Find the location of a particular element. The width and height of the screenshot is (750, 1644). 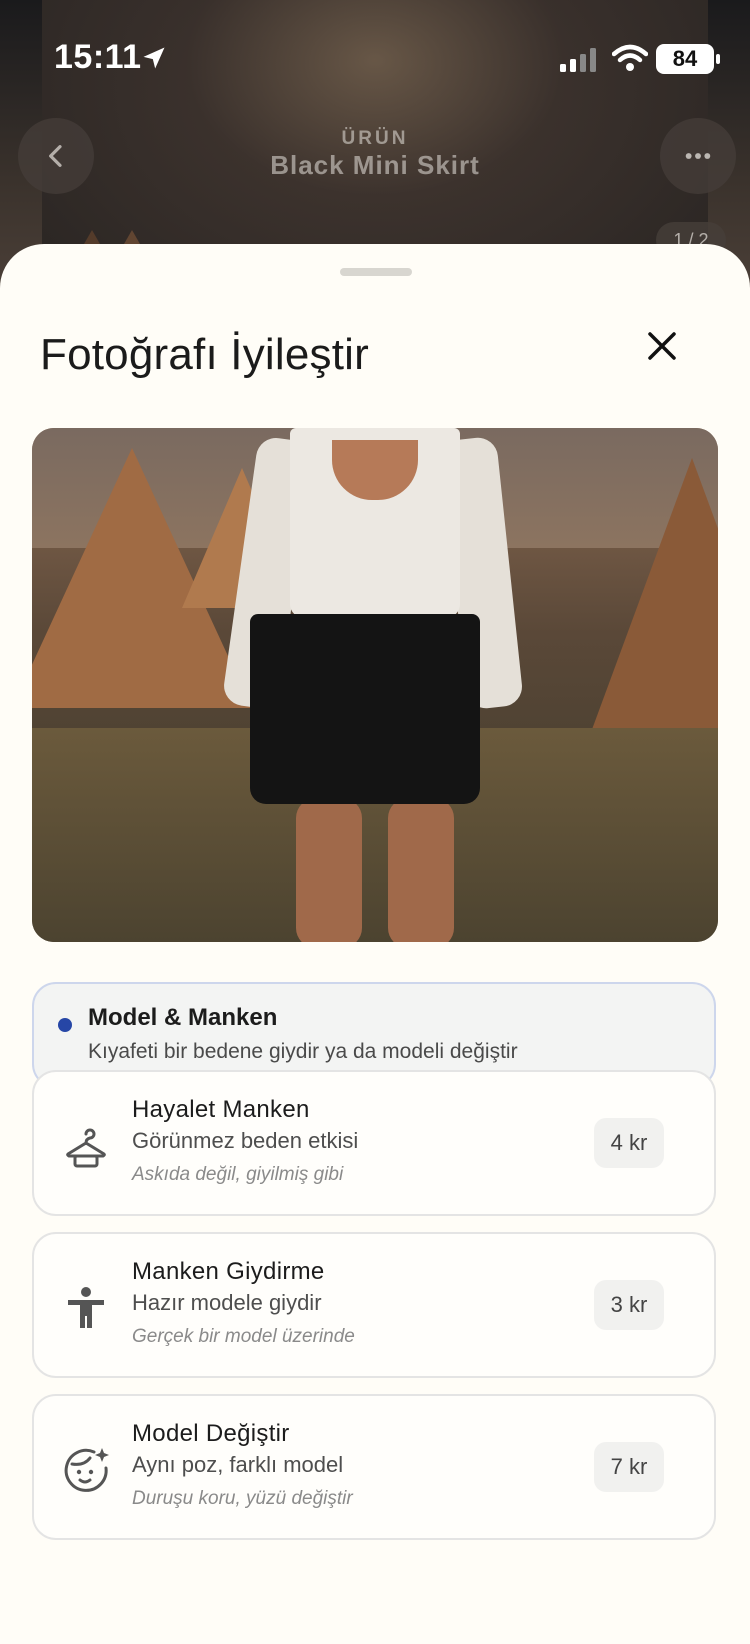

selected-dot-icon is located at coordinates (65, 1025).